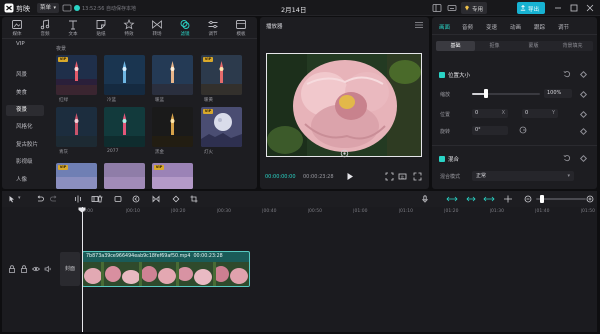  Describe the element at coordinates (437, 8) in the screenshot. I see `layout-icon` at that location.